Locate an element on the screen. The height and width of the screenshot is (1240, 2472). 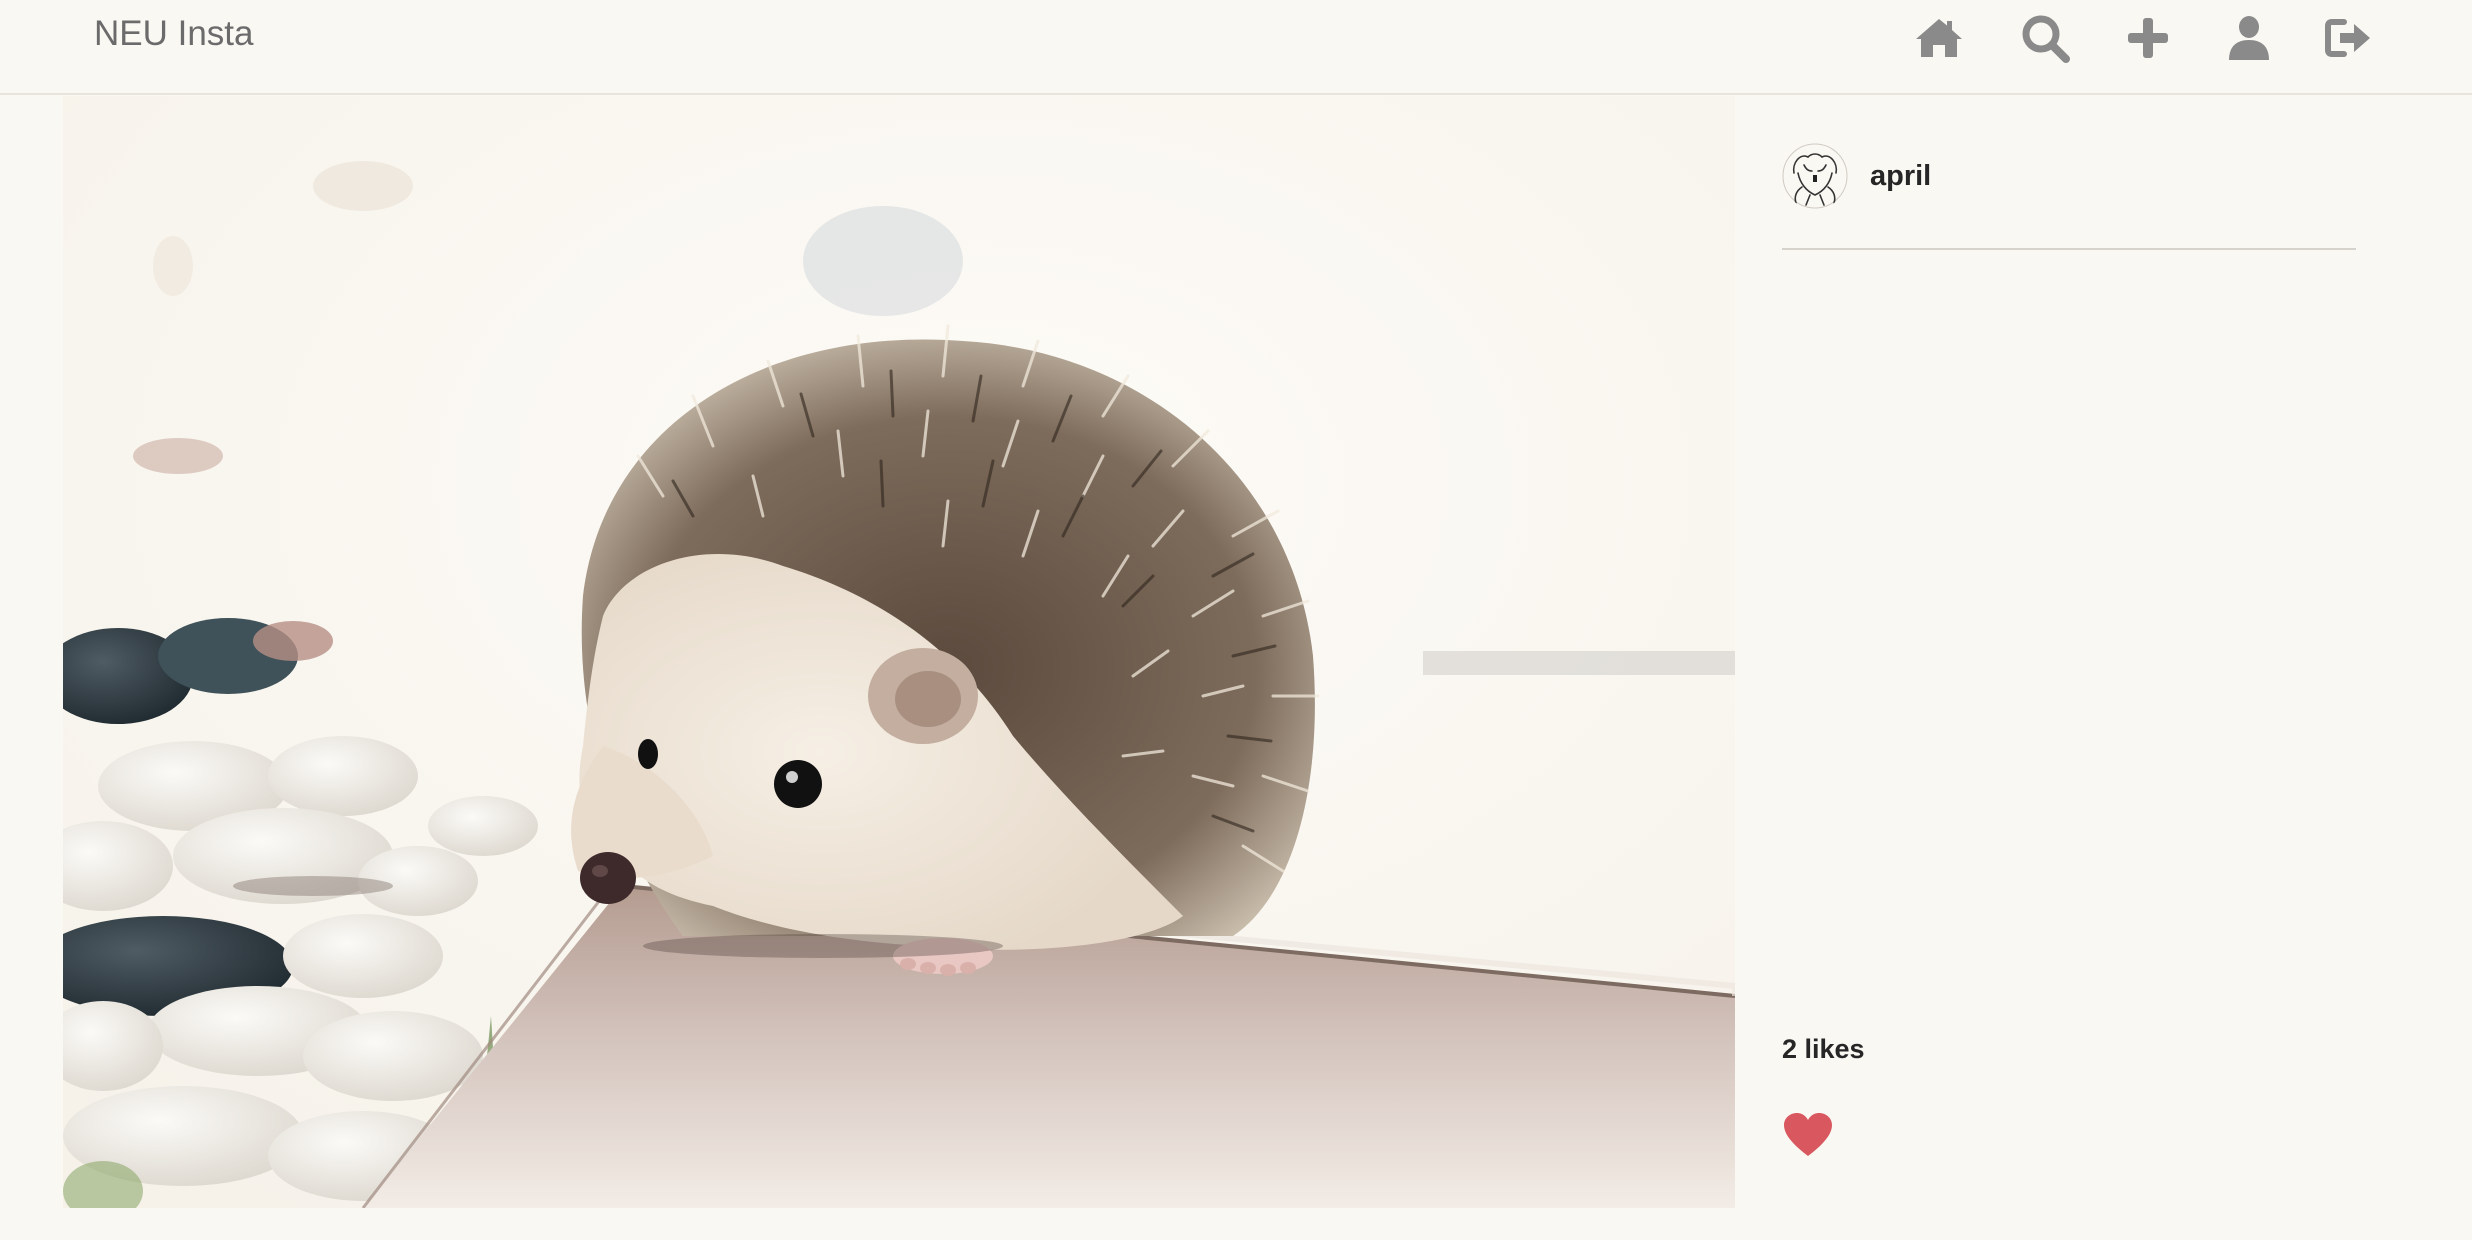
post-author: april is located at coordinates (1856, 176).